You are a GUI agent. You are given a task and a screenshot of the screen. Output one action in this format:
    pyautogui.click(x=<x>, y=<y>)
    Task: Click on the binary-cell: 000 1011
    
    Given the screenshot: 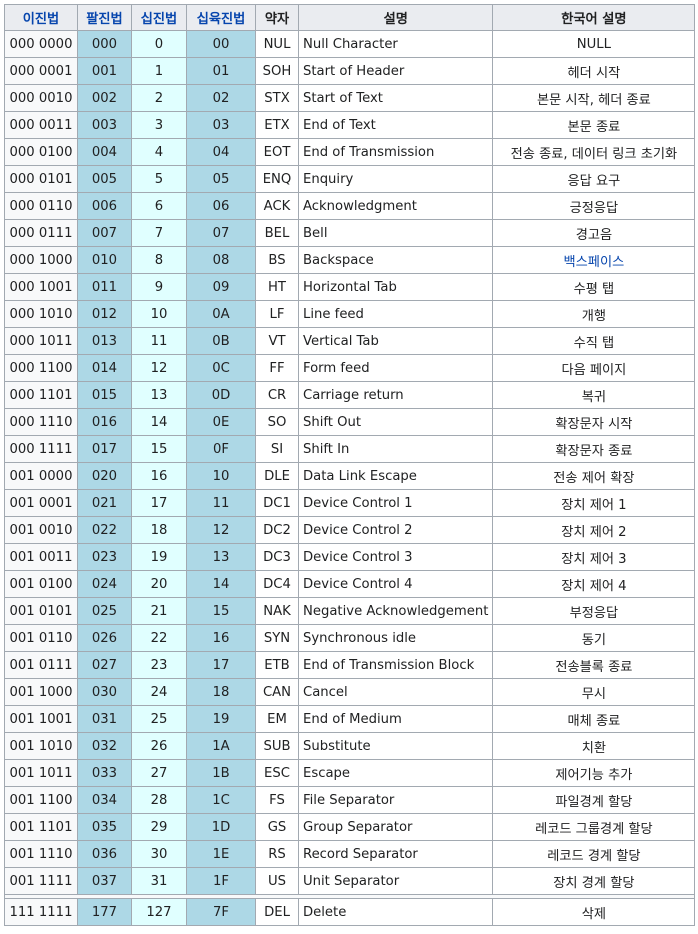 What is the action you would take?
    pyautogui.click(x=41, y=341)
    